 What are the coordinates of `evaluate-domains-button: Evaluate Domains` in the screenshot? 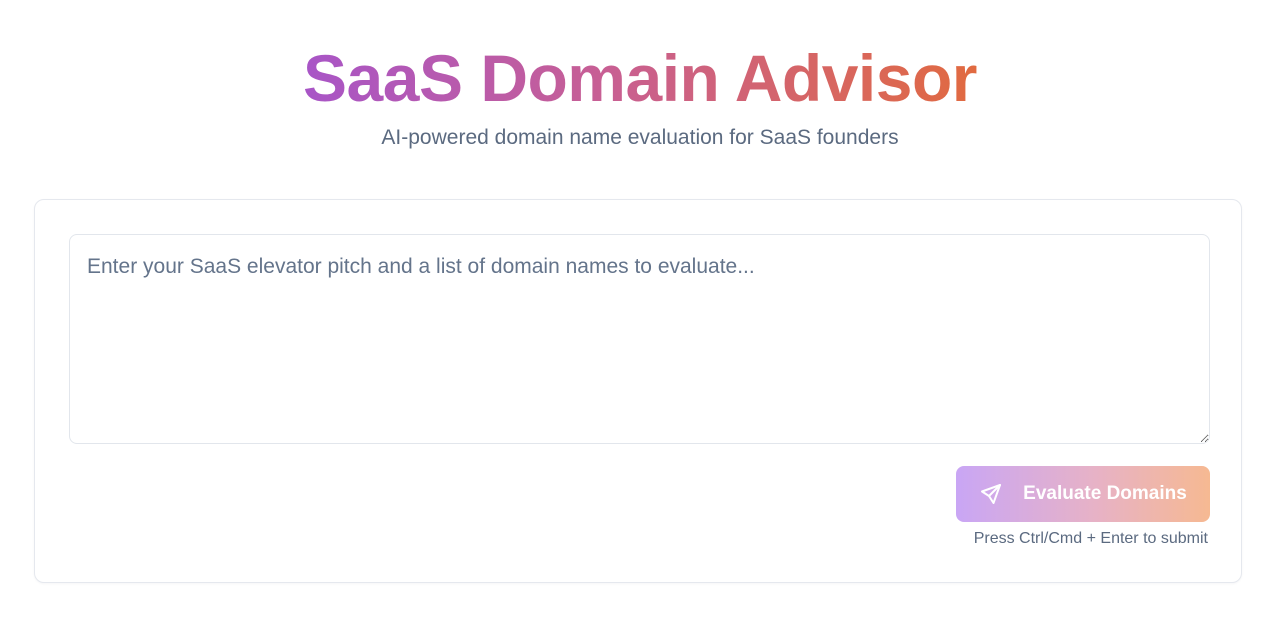 It's located at (1083, 494).